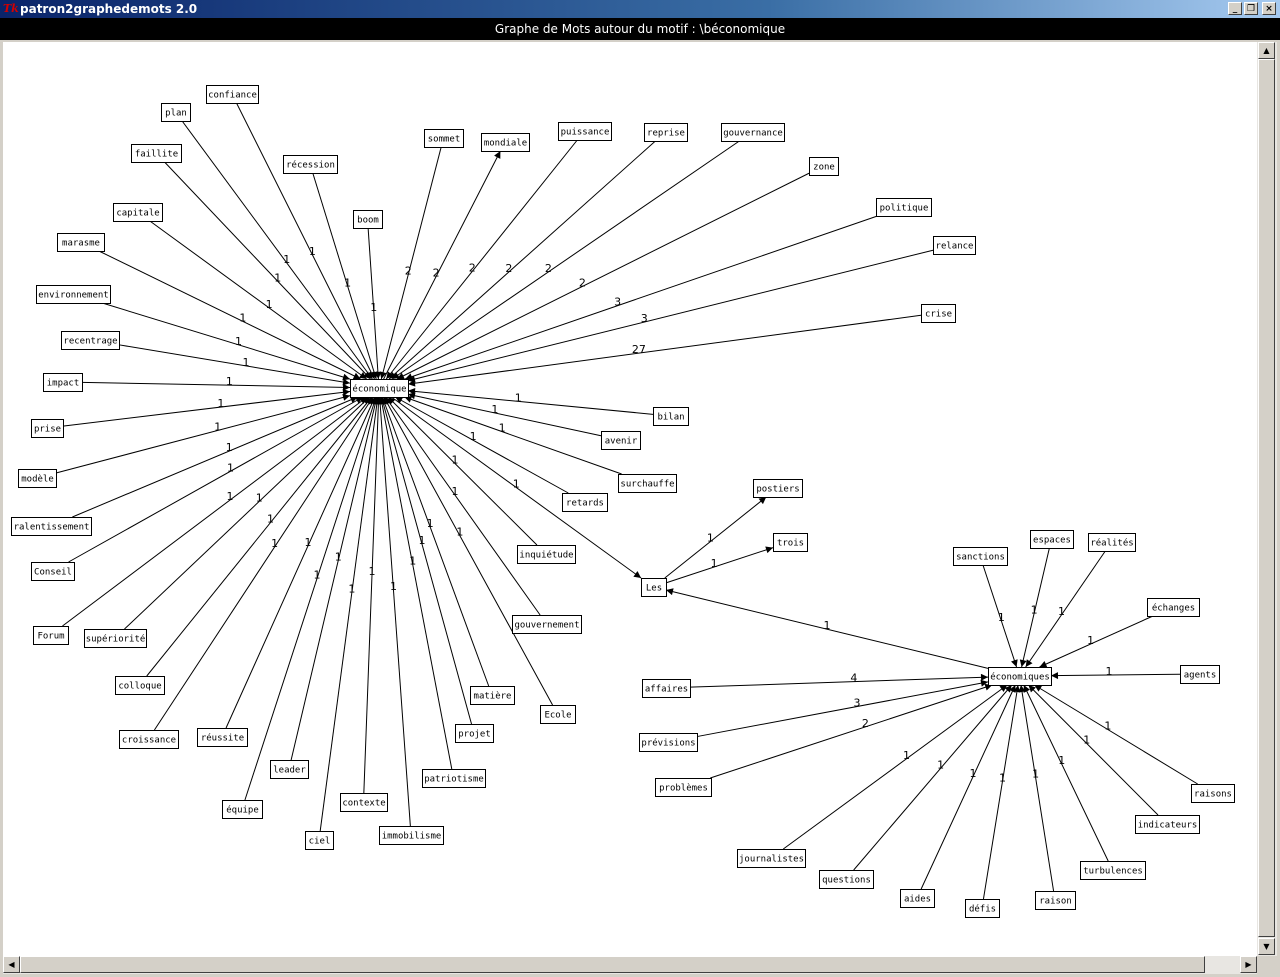 The image size is (1280, 977). Describe the element at coordinates (140, 685) in the screenshot. I see `node-colloque: colloque` at that location.